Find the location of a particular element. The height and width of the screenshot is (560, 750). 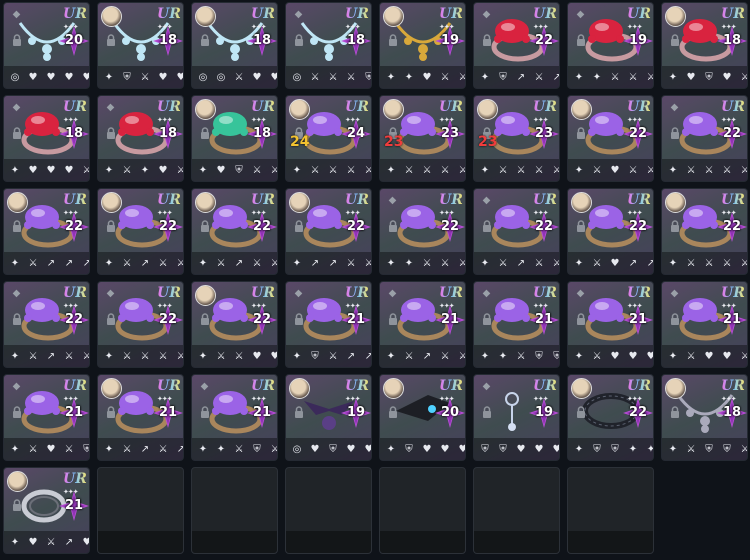

equipment-card: ◆ UR✦✦✦ 21✦✦⚔⛨⚔ is located at coordinates (234, 417).